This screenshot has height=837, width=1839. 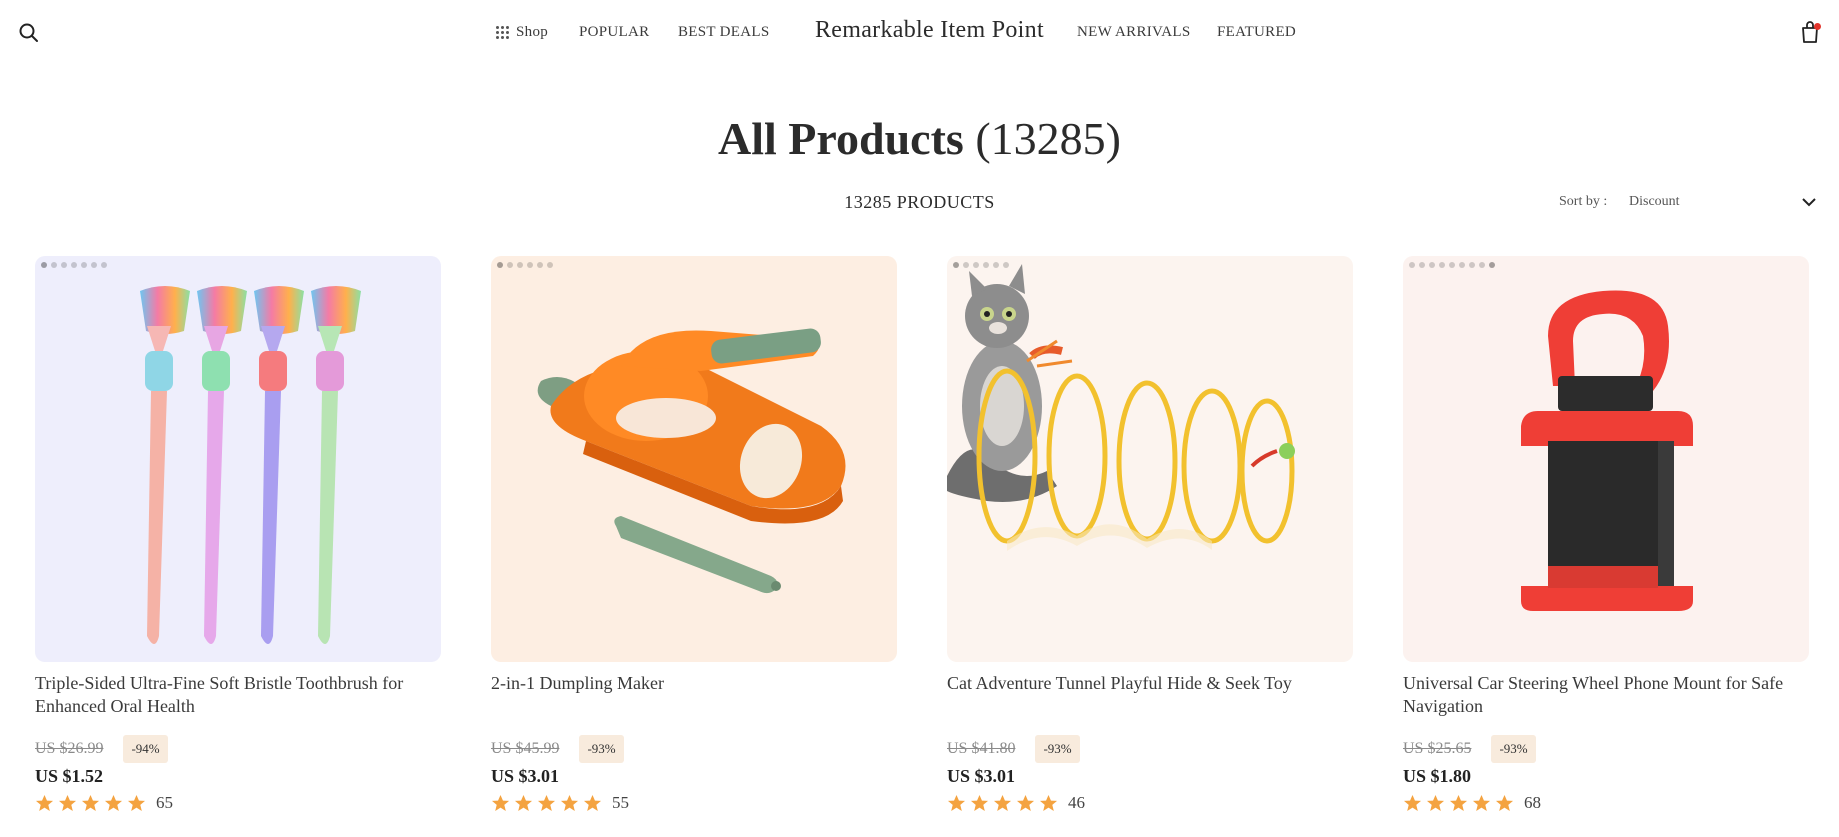 What do you see at coordinates (981, 748) in the screenshot?
I see `original-price: US $41.80` at bounding box center [981, 748].